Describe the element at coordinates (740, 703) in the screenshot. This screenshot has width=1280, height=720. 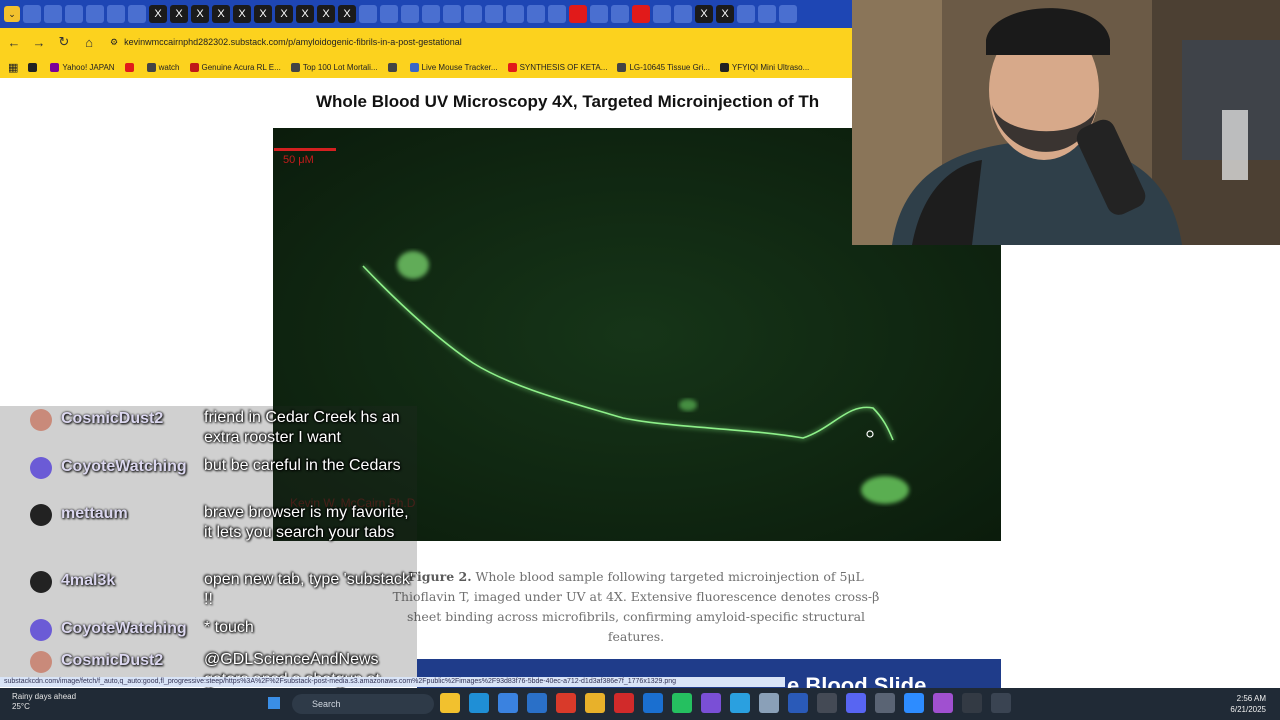
I see `telegram-icon` at that location.